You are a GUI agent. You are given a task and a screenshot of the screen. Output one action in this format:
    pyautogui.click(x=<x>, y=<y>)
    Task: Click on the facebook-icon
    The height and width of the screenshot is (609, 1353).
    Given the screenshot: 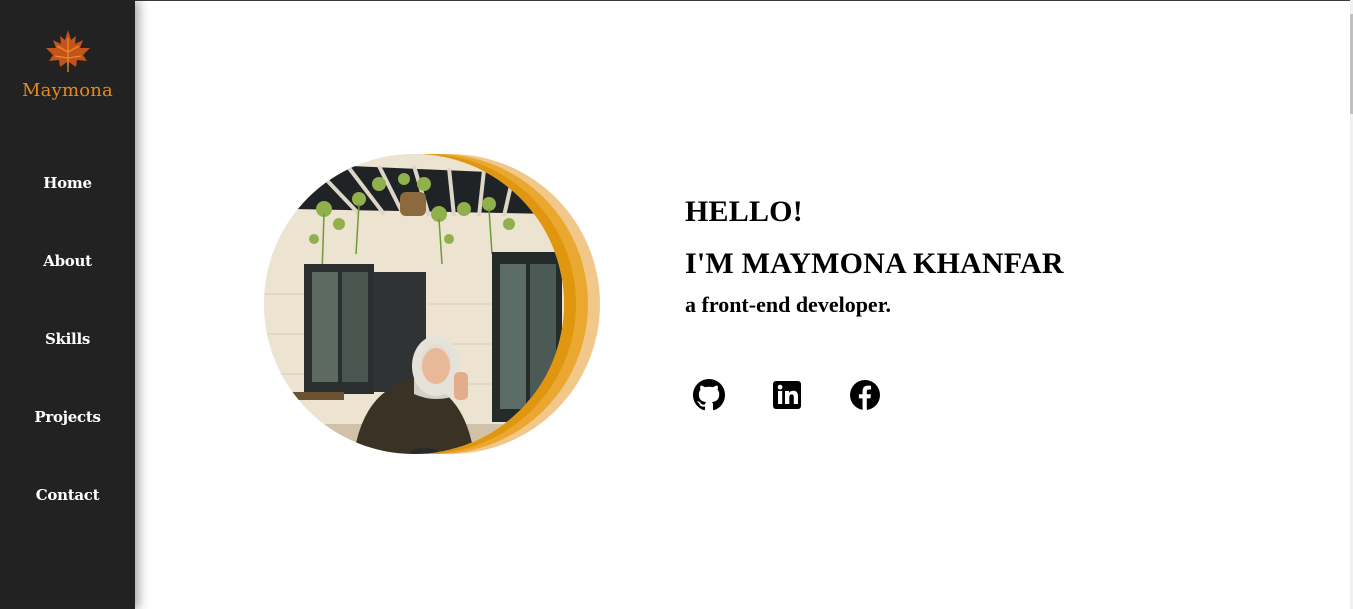 What is the action you would take?
    pyautogui.click(x=865, y=395)
    